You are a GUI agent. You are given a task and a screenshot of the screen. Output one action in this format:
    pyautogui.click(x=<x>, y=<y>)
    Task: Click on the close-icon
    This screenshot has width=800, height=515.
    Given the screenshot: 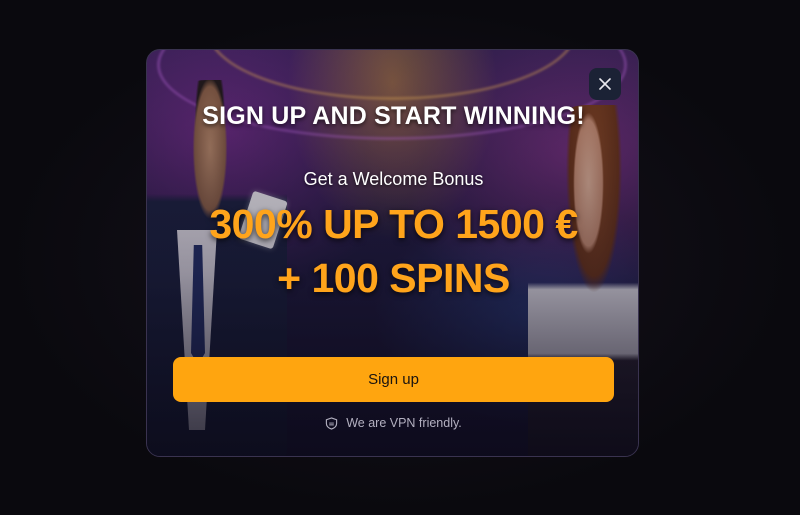 What is the action you would take?
    pyautogui.click(x=605, y=84)
    